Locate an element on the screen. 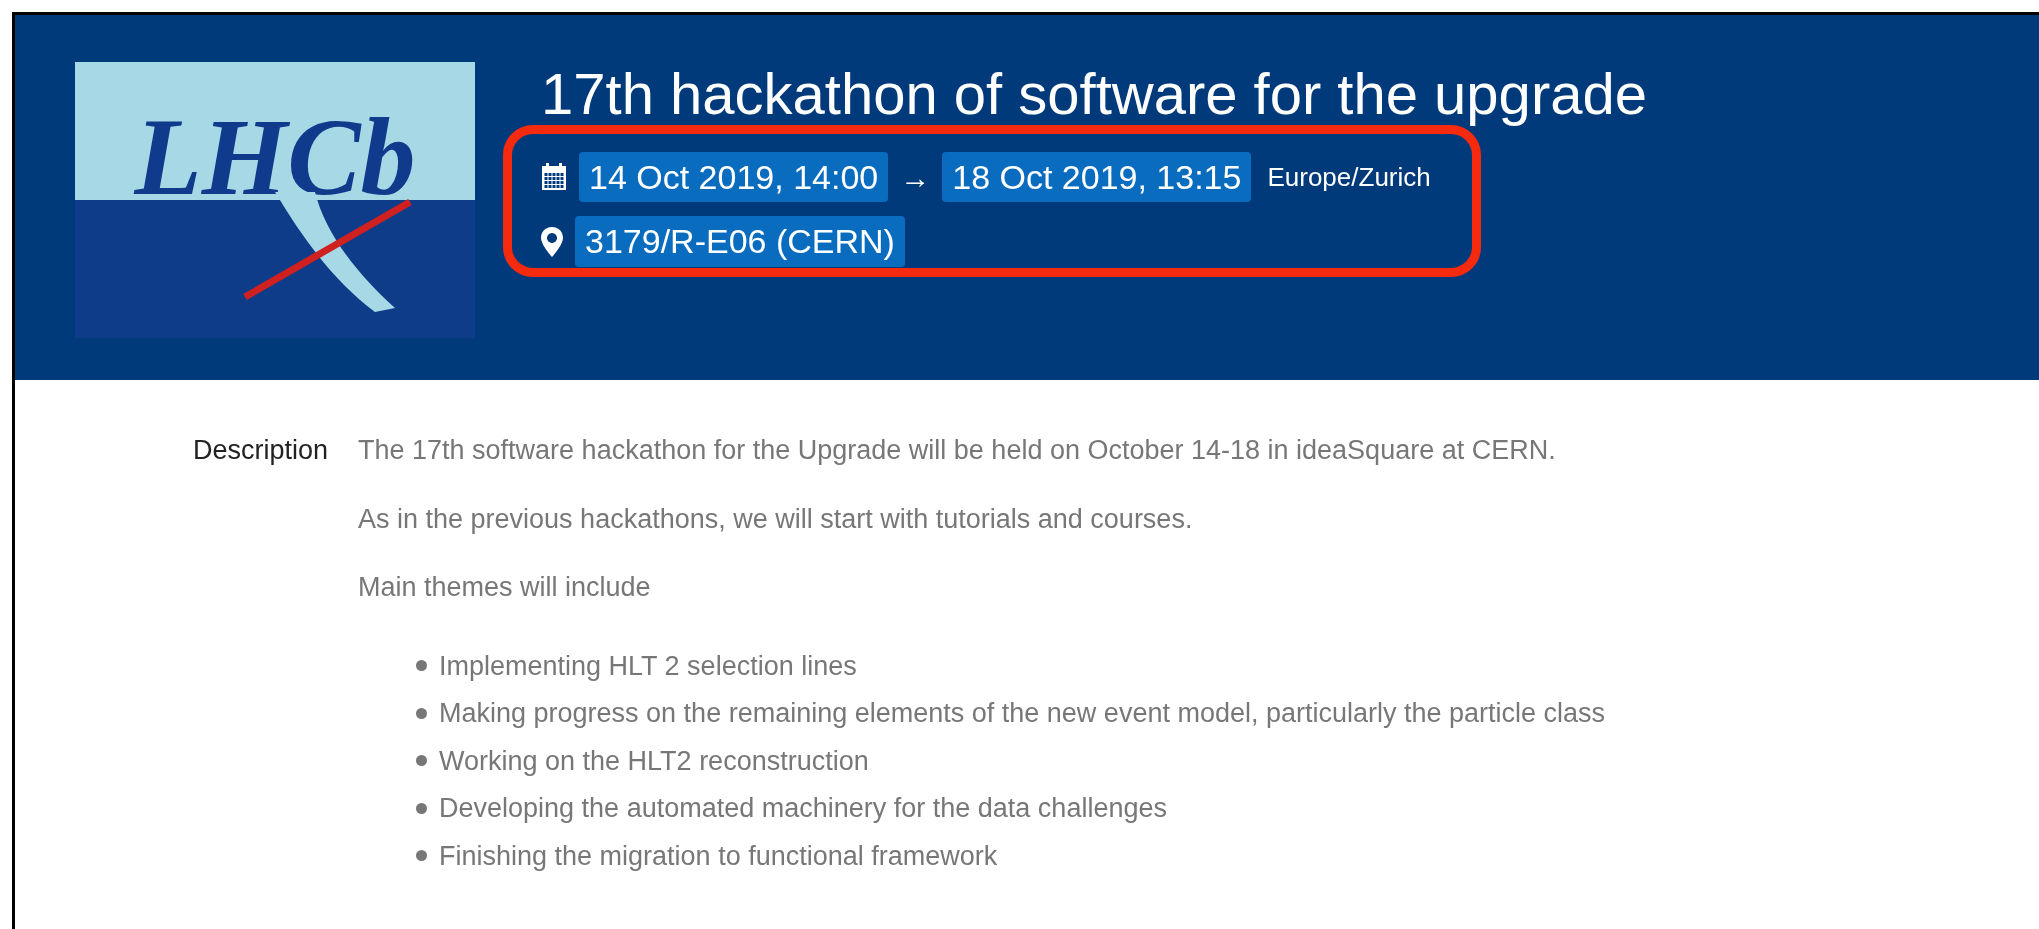  event-title: 17th hackathon of software for the upgrade is located at coordinates (1094, 94).